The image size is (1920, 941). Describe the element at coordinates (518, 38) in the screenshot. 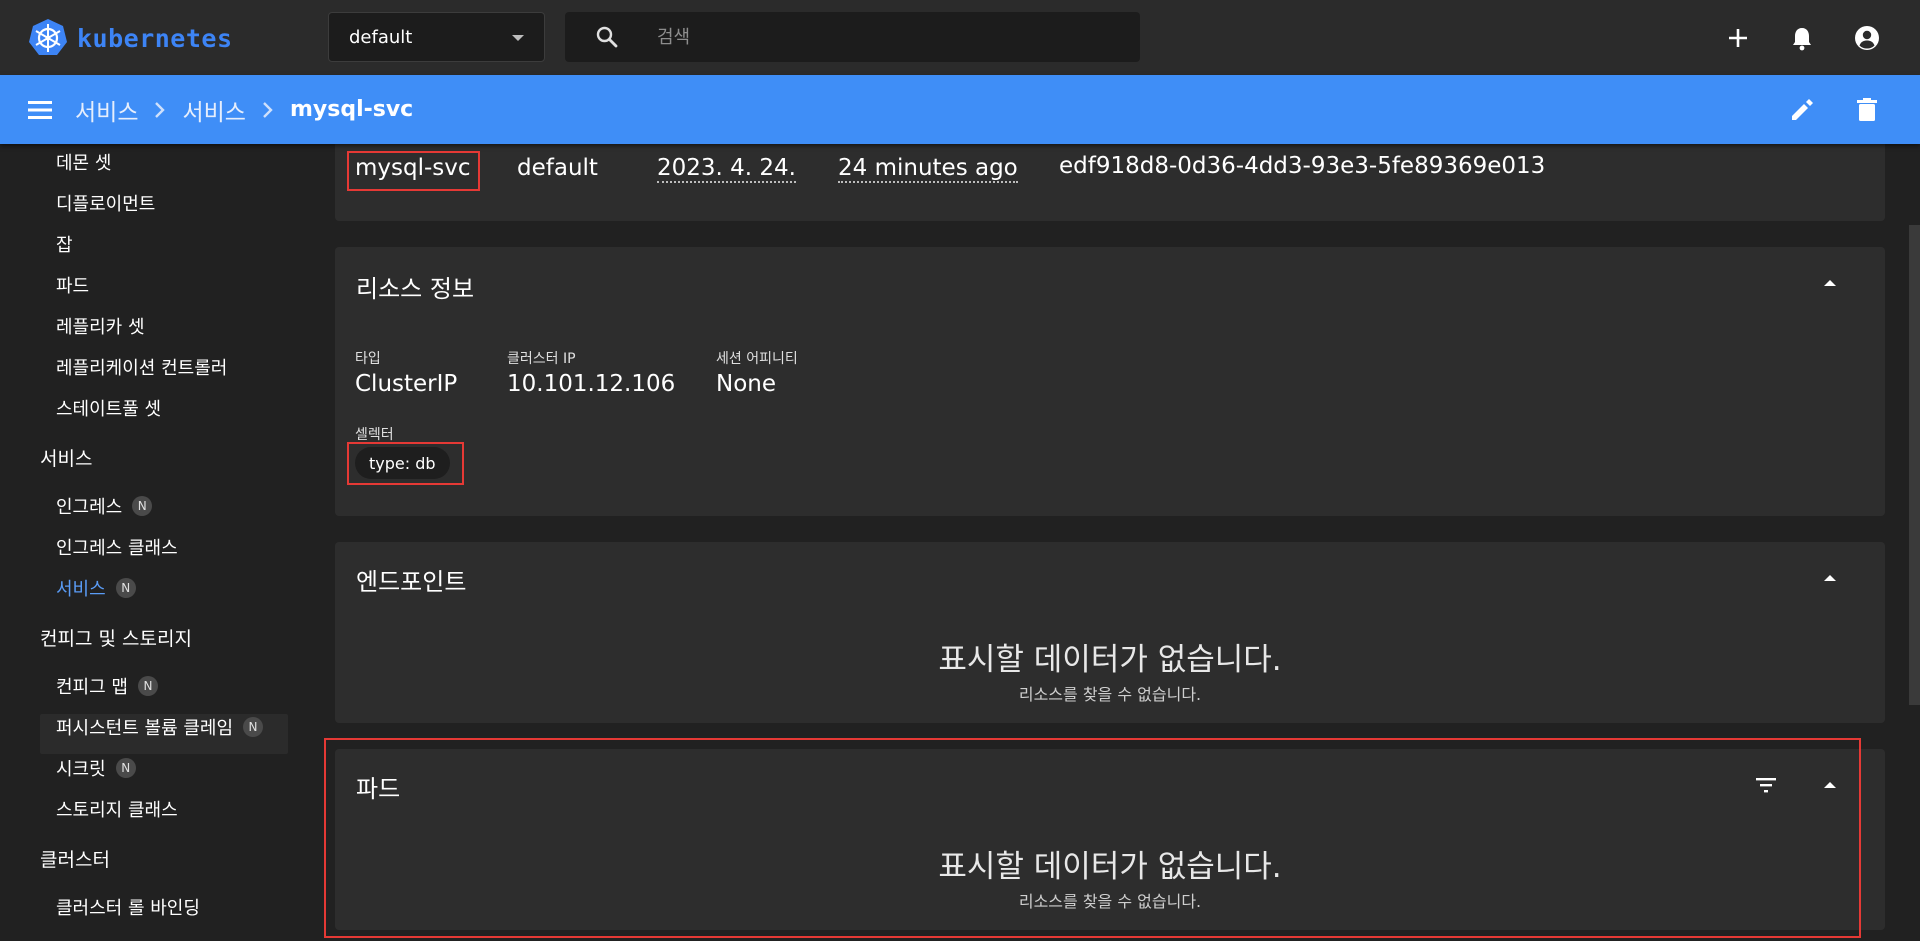

I see `chevron-down-icon` at that location.